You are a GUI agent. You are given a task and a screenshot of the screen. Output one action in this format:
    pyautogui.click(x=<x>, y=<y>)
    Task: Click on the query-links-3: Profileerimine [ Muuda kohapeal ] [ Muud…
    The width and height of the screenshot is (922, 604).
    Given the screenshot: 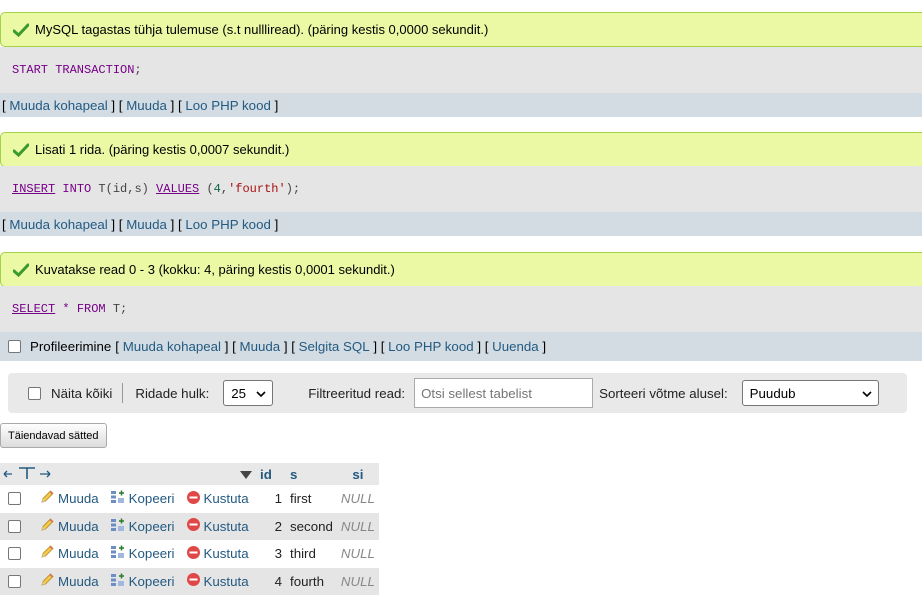 What is the action you would take?
    pyautogui.click(x=461, y=346)
    